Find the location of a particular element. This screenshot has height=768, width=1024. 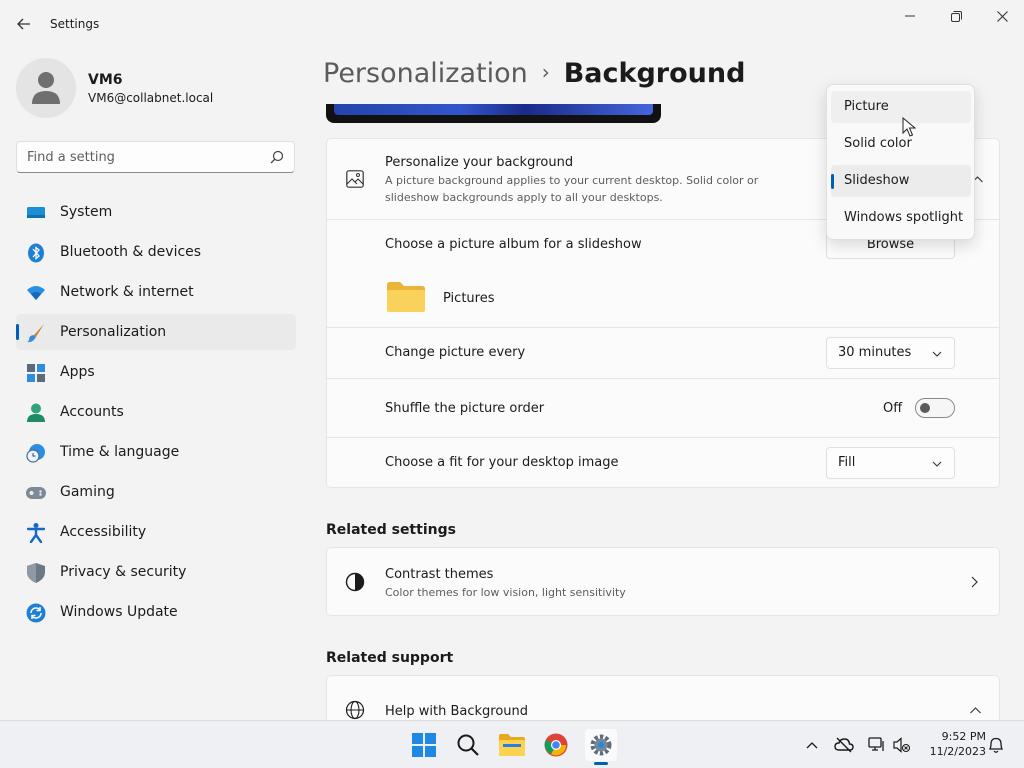

breadcrumb: Personalization › Background is located at coordinates (534, 73).